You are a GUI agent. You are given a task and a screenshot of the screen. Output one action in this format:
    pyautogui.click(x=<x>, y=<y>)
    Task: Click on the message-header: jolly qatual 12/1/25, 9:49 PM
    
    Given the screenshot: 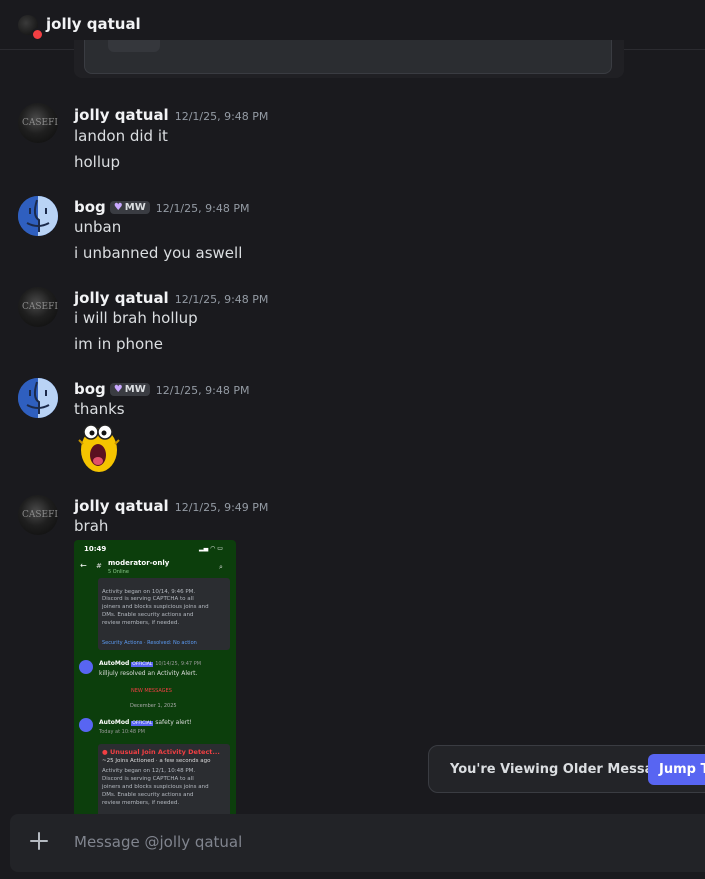 What is the action you would take?
    pyautogui.click(x=171, y=506)
    